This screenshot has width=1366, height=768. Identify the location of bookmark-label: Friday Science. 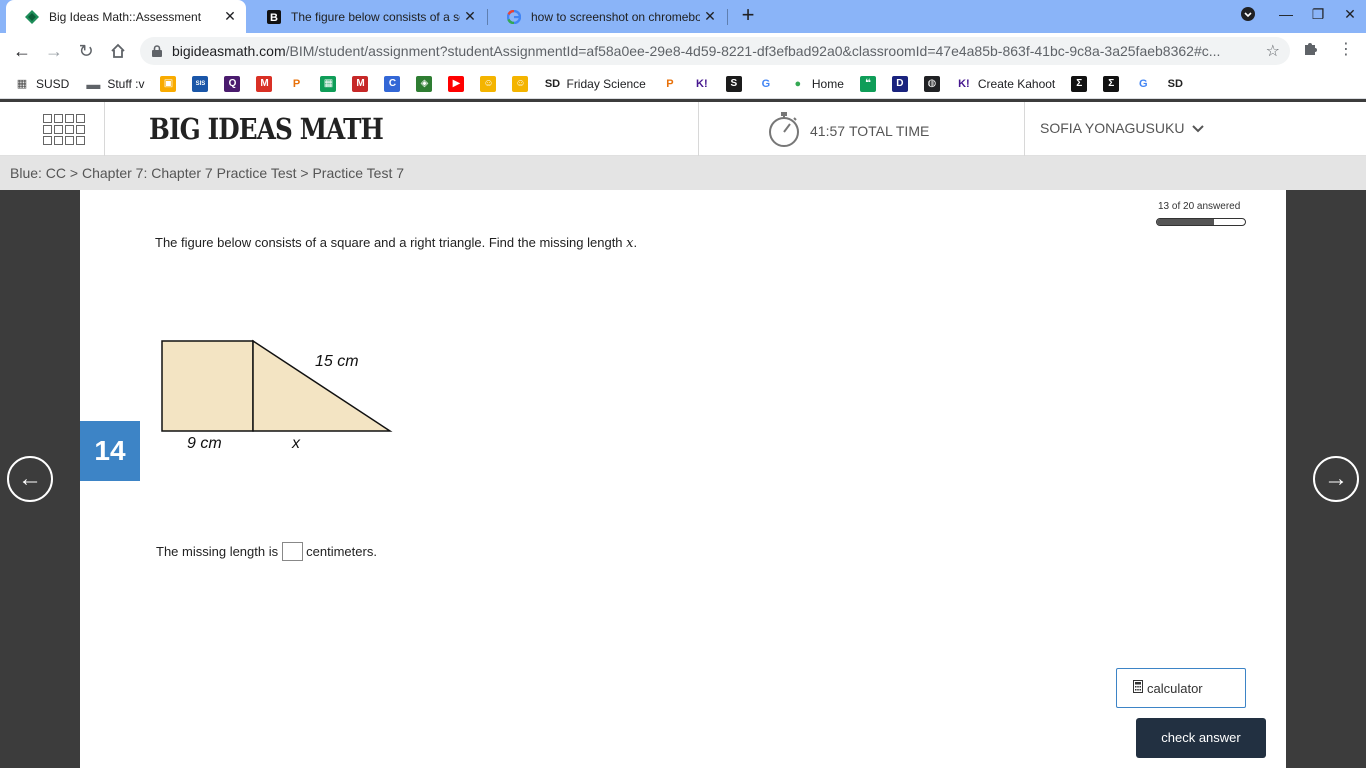
(606, 83).